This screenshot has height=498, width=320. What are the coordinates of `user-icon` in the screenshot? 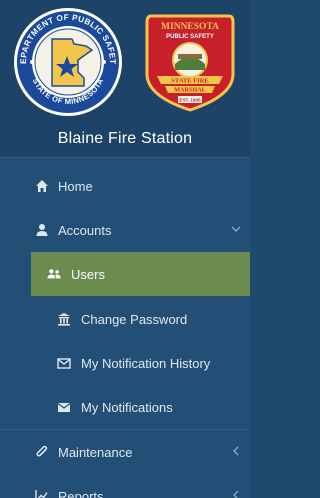 It's located at (42, 230).